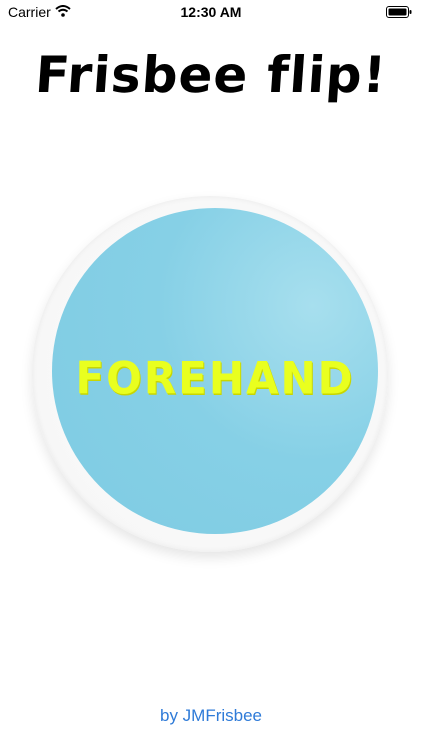 The image size is (422, 750). I want to click on battery-icon, so click(399, 13).